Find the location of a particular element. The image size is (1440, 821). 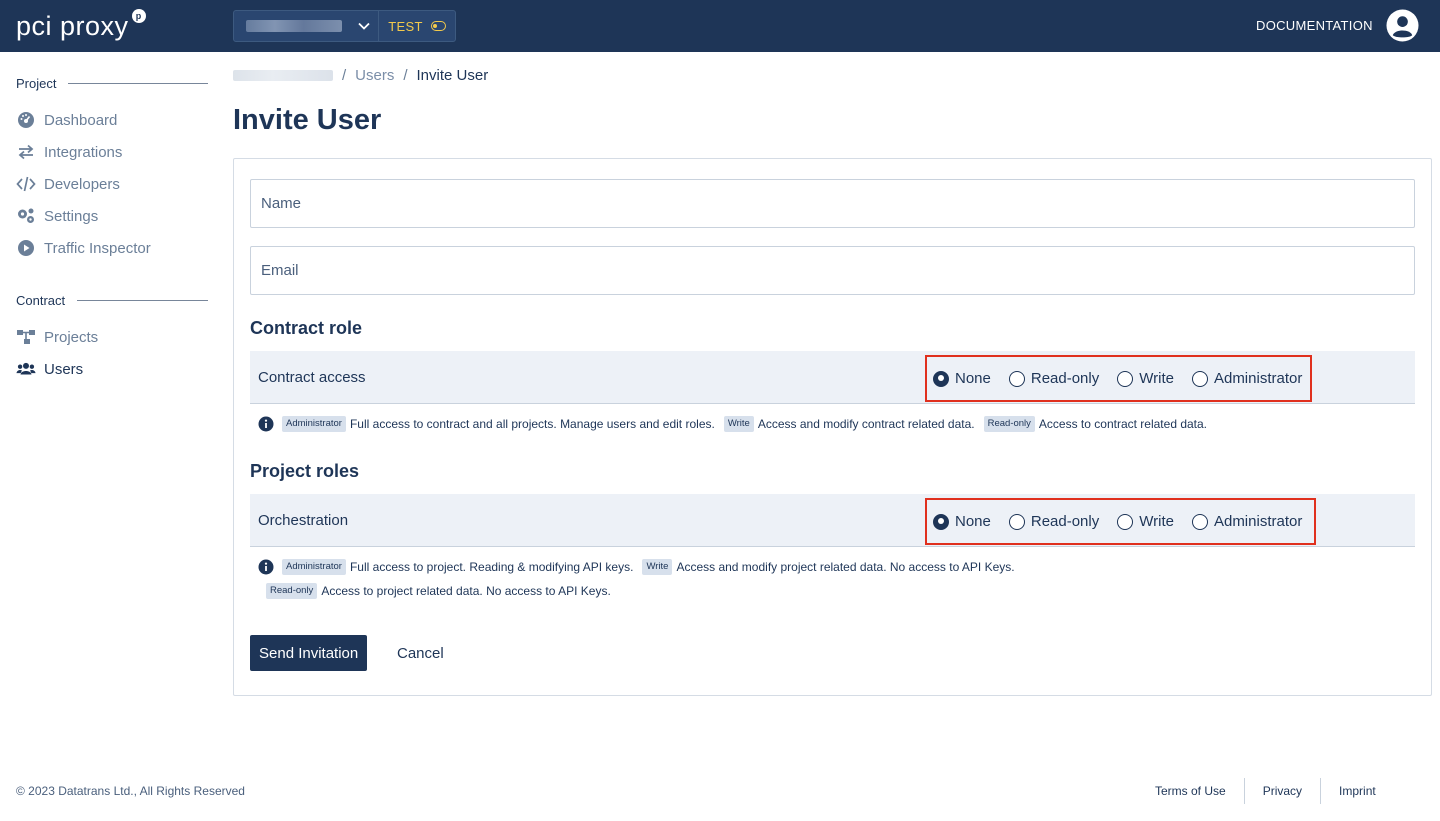

contract-role-radio-group: None Read-only Write Administrator is located at coordinates (1119, 378).